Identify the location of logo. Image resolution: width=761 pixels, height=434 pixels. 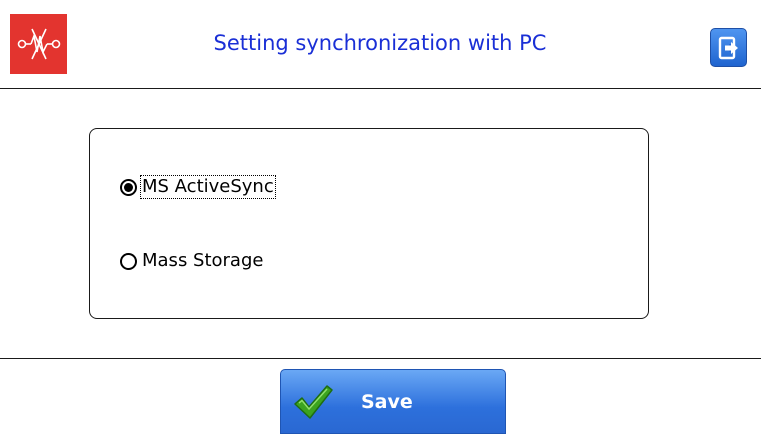
(38, 44).